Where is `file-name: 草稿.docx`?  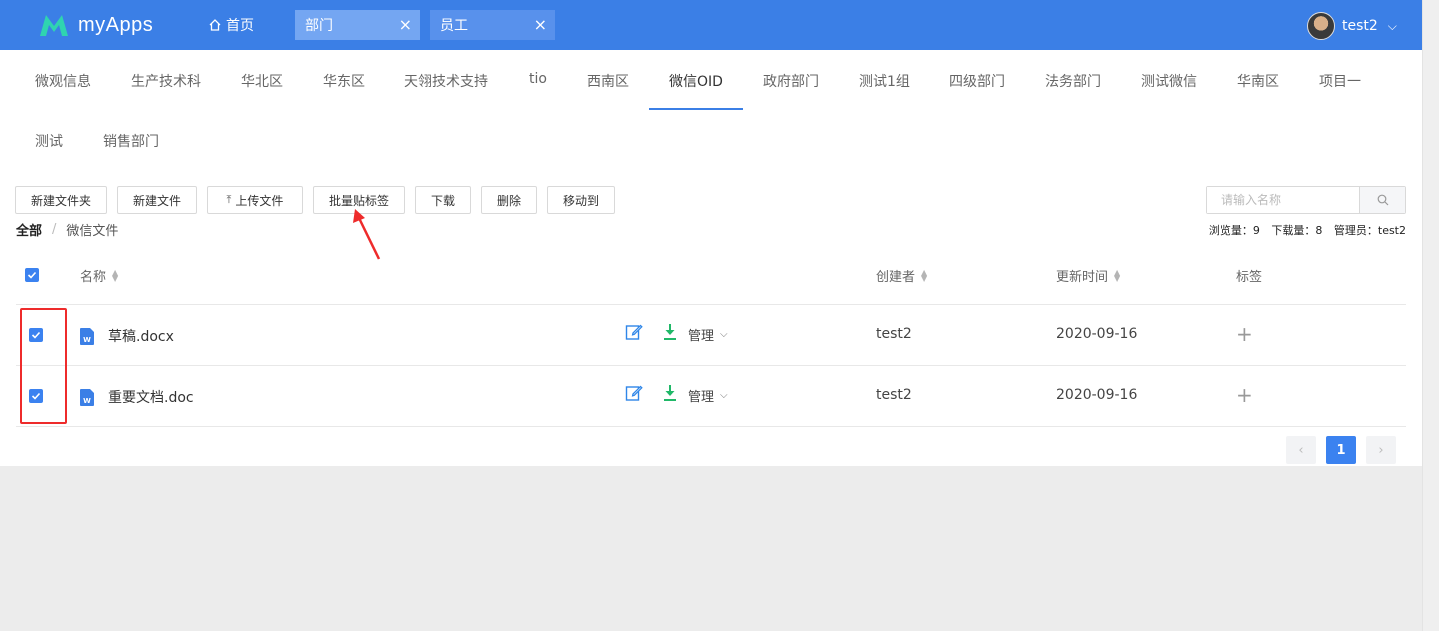 file-name: 草稿.docx is located at coordinates (141, 336).